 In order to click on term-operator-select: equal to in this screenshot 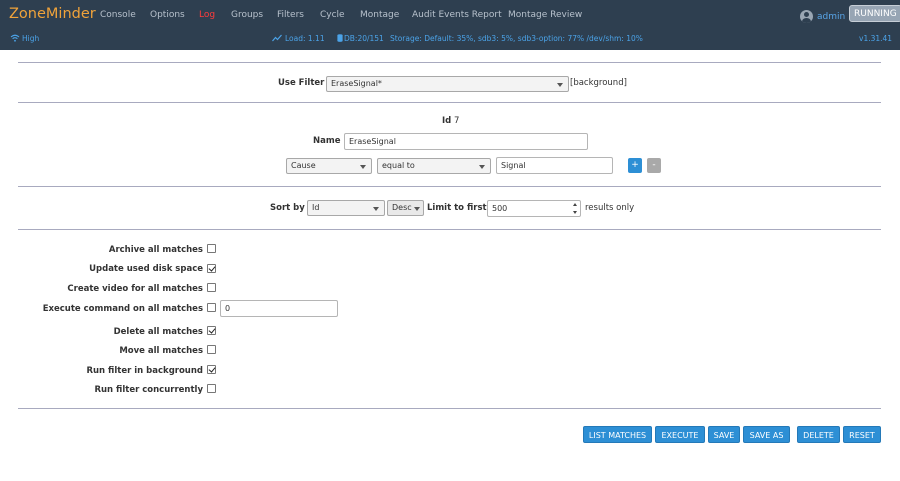, I will do `click(434, 166)`.